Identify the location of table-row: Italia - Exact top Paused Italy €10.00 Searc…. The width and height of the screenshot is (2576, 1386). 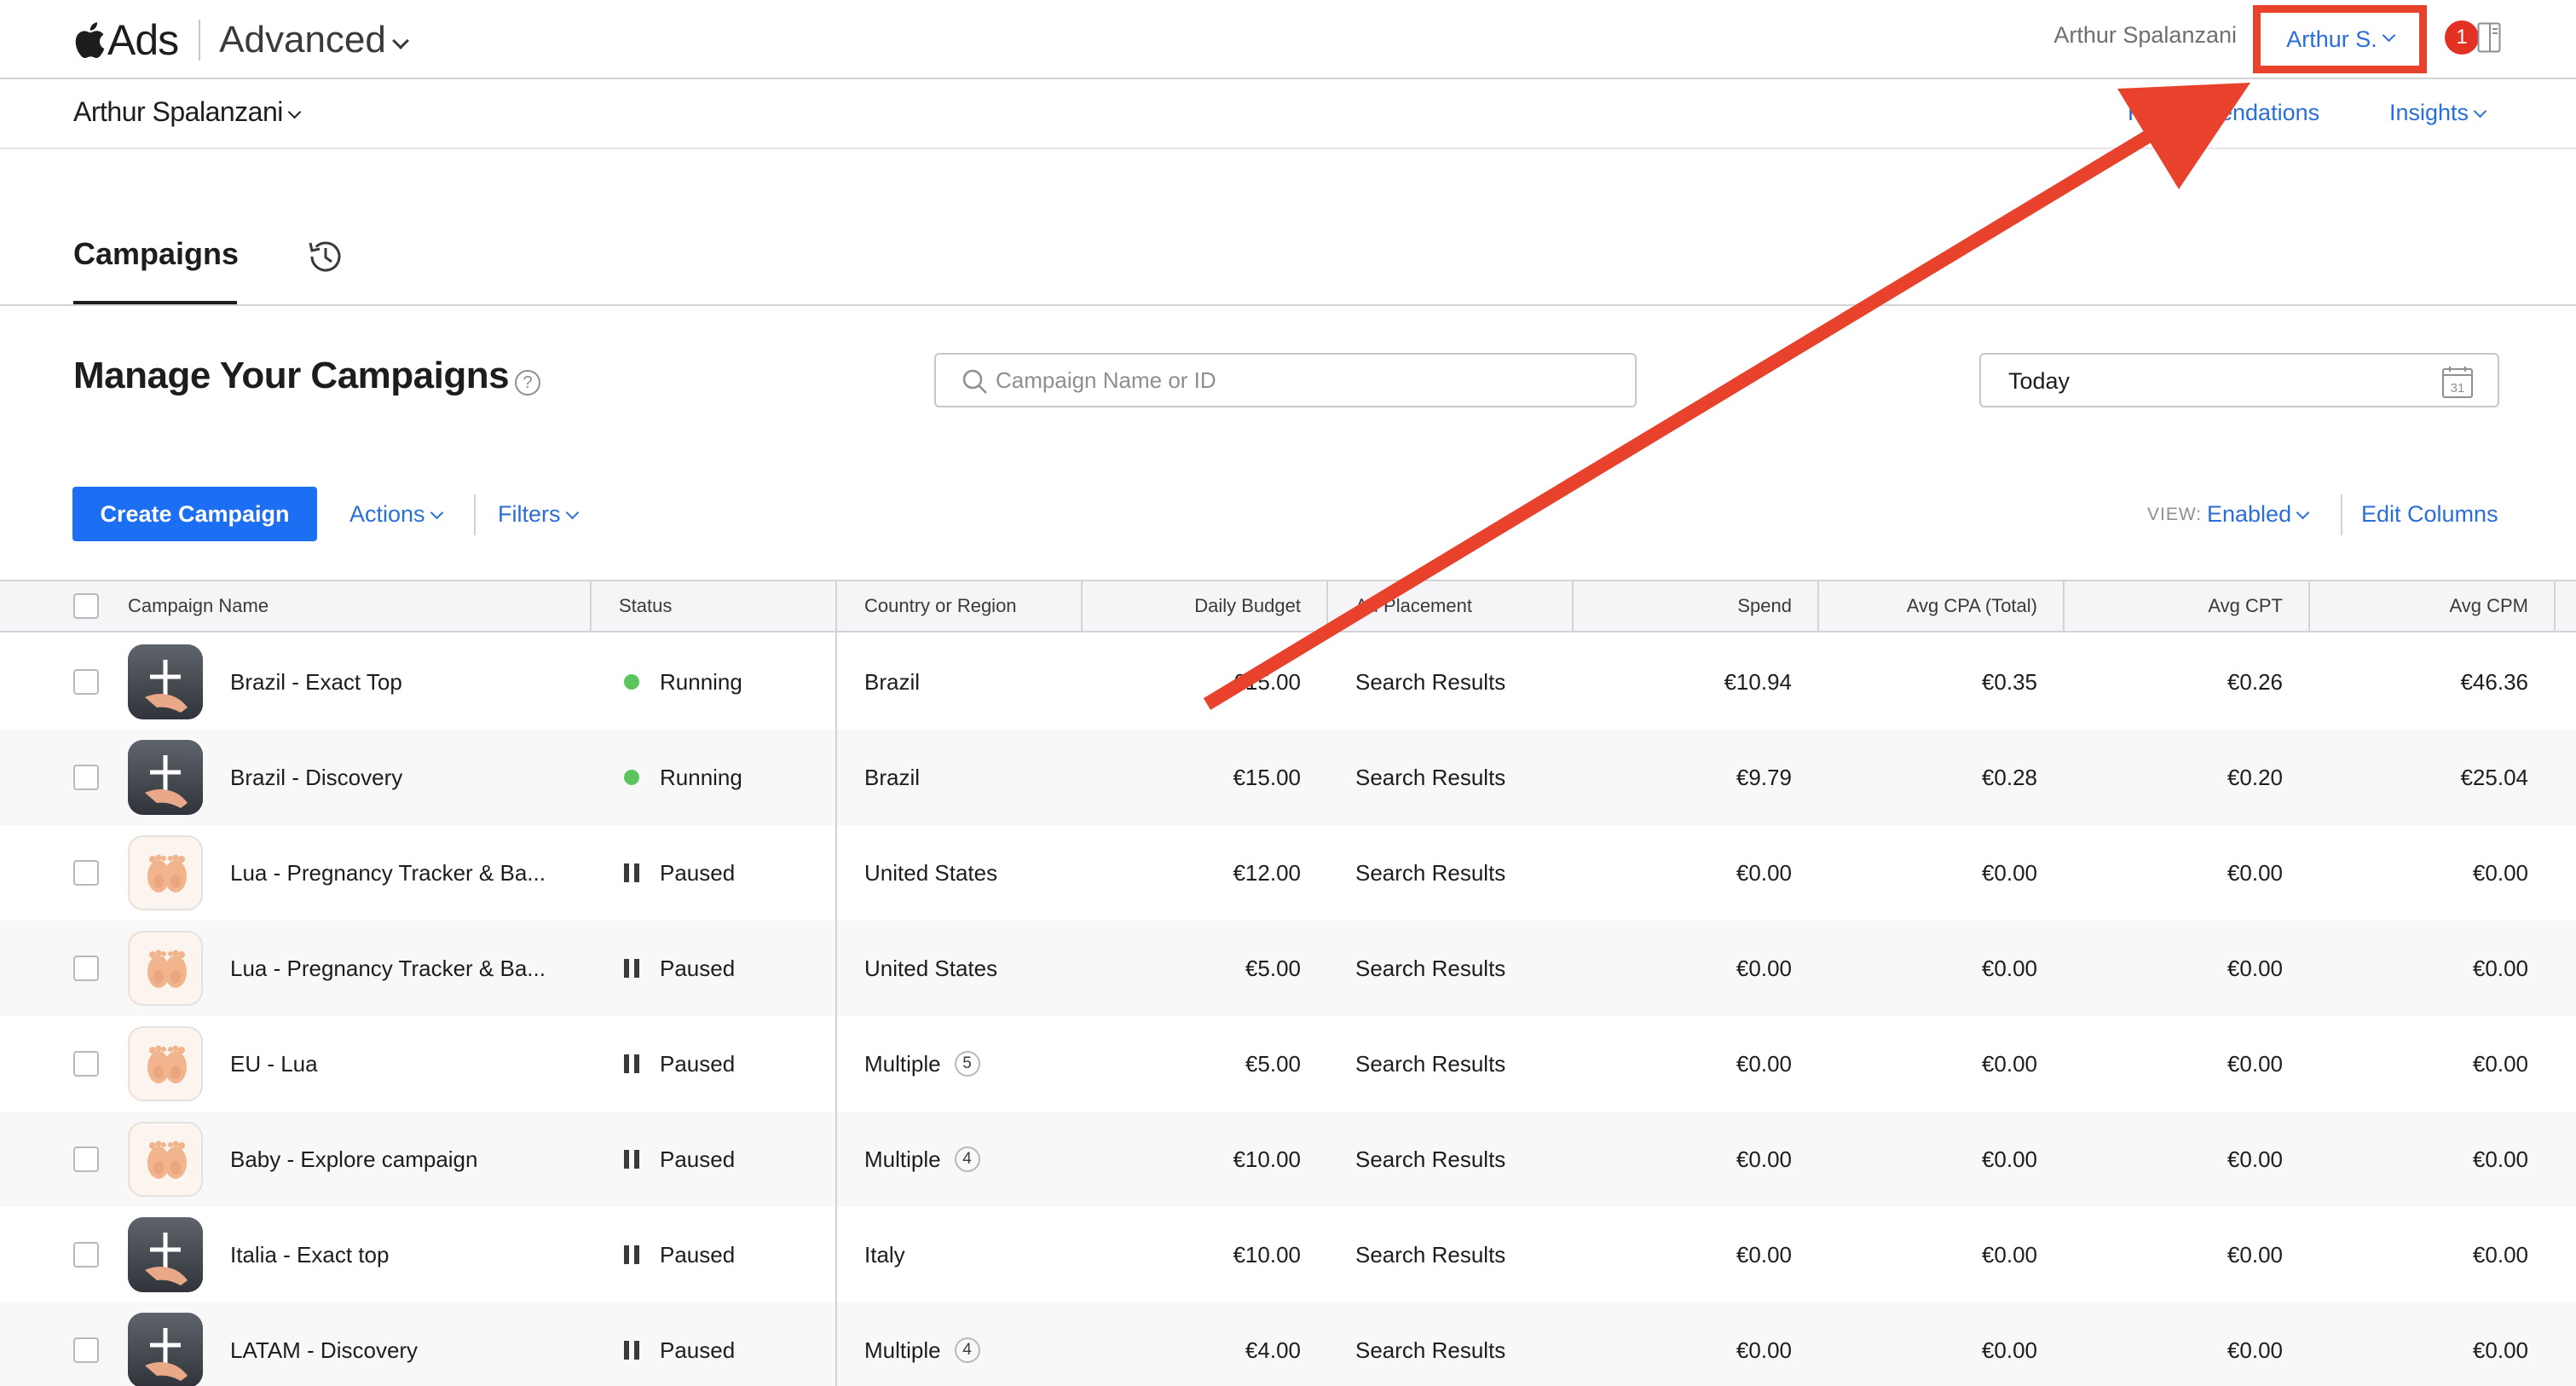
(1288, 1254).